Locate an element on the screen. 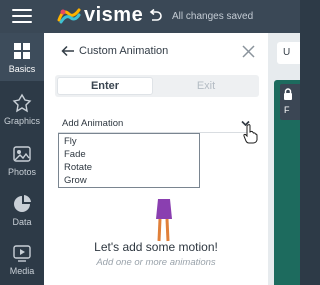 The height and width of the screenshot is (285, 320). rail-item-photos: Photos is located at coordinates (22, 160).